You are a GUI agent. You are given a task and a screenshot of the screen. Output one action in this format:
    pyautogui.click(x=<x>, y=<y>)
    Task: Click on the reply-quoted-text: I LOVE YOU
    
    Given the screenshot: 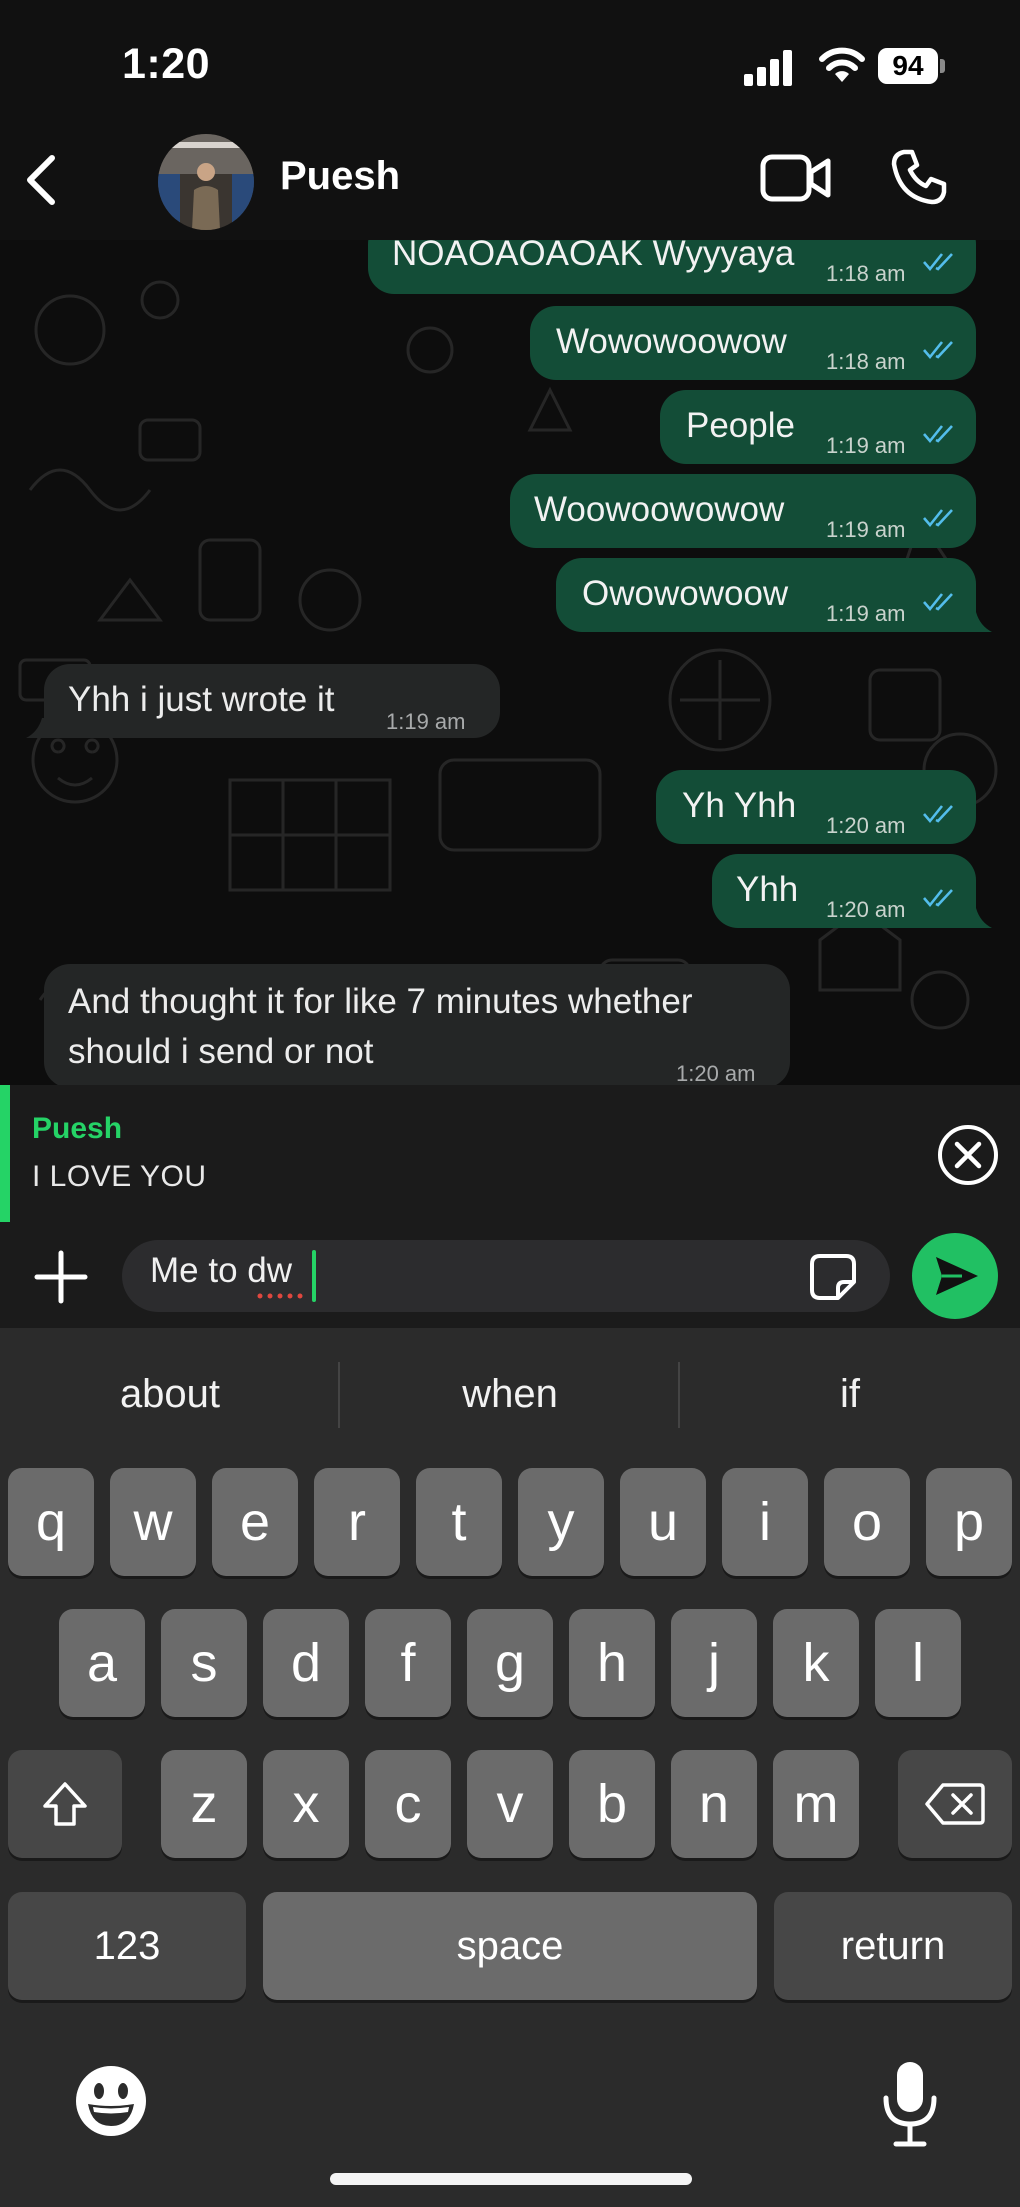 What is the action you would take?
    pyautogui.click(x=119, y=1176)
    